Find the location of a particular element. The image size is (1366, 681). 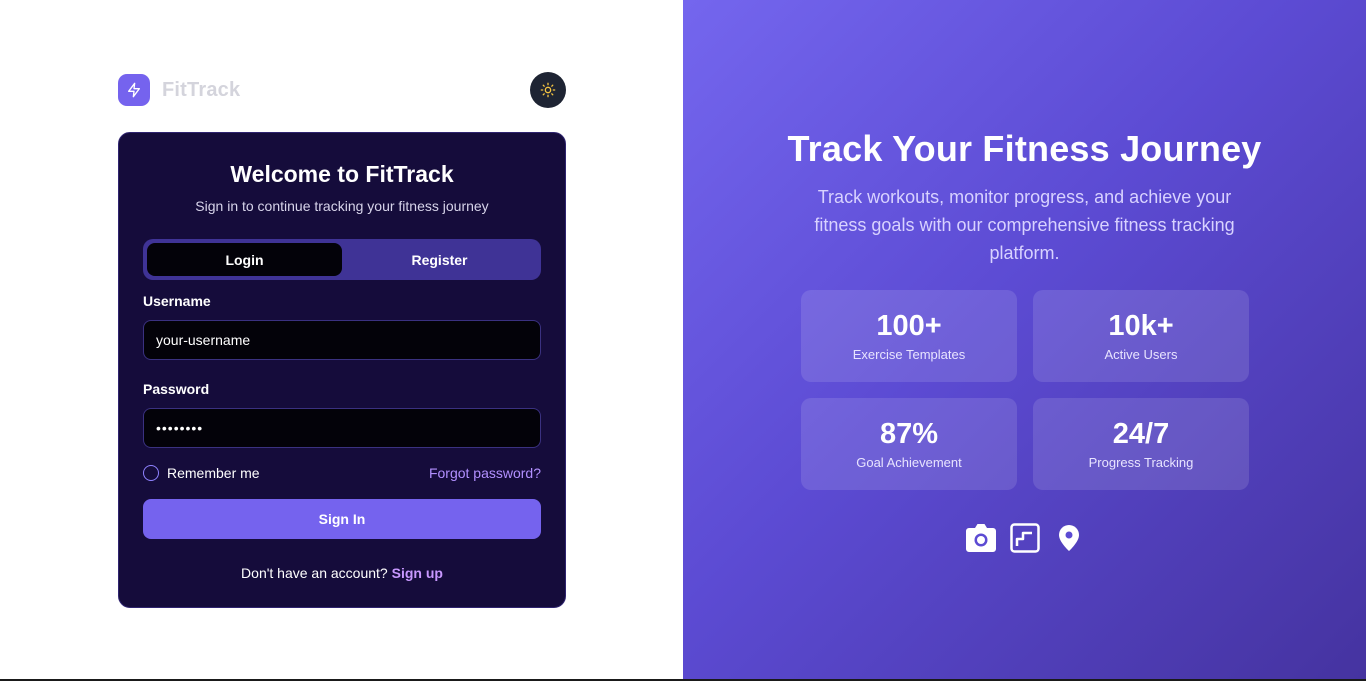

sign-in-button: Sign In is located at coordinates (342, 519).